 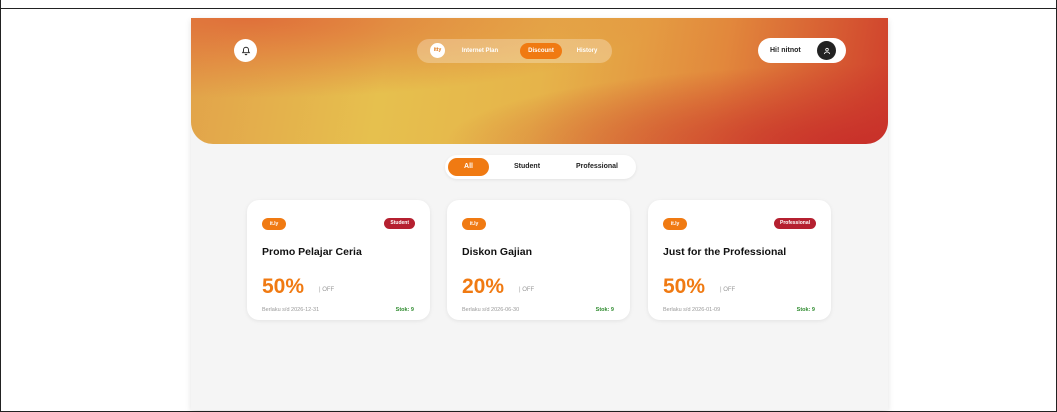 What do you see at coordinates (514, 51) in the screenshot?
I see `main-nav: itty Internet Plan Discount History` at bounding box center [514, 51].